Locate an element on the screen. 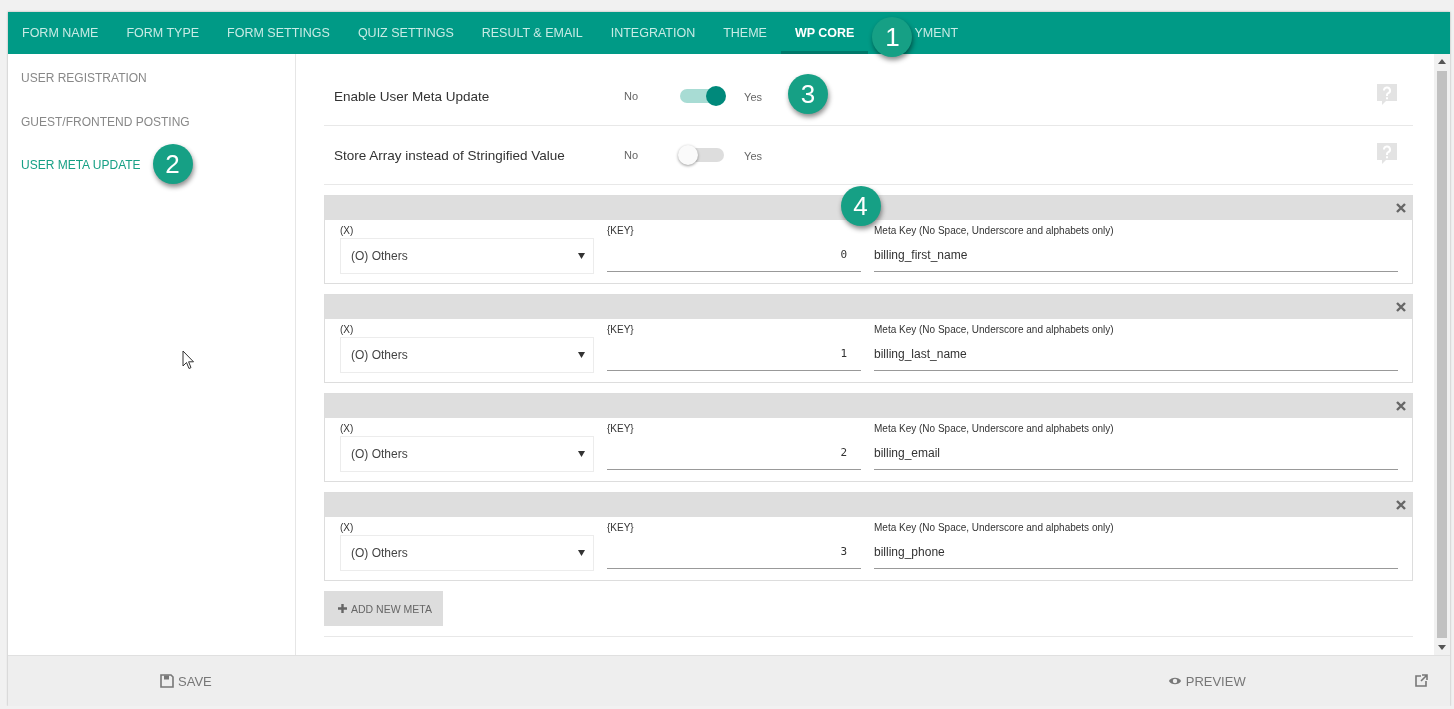 The image size is (1454, 709). tab: YMENT is located at coordinates (942, 33).